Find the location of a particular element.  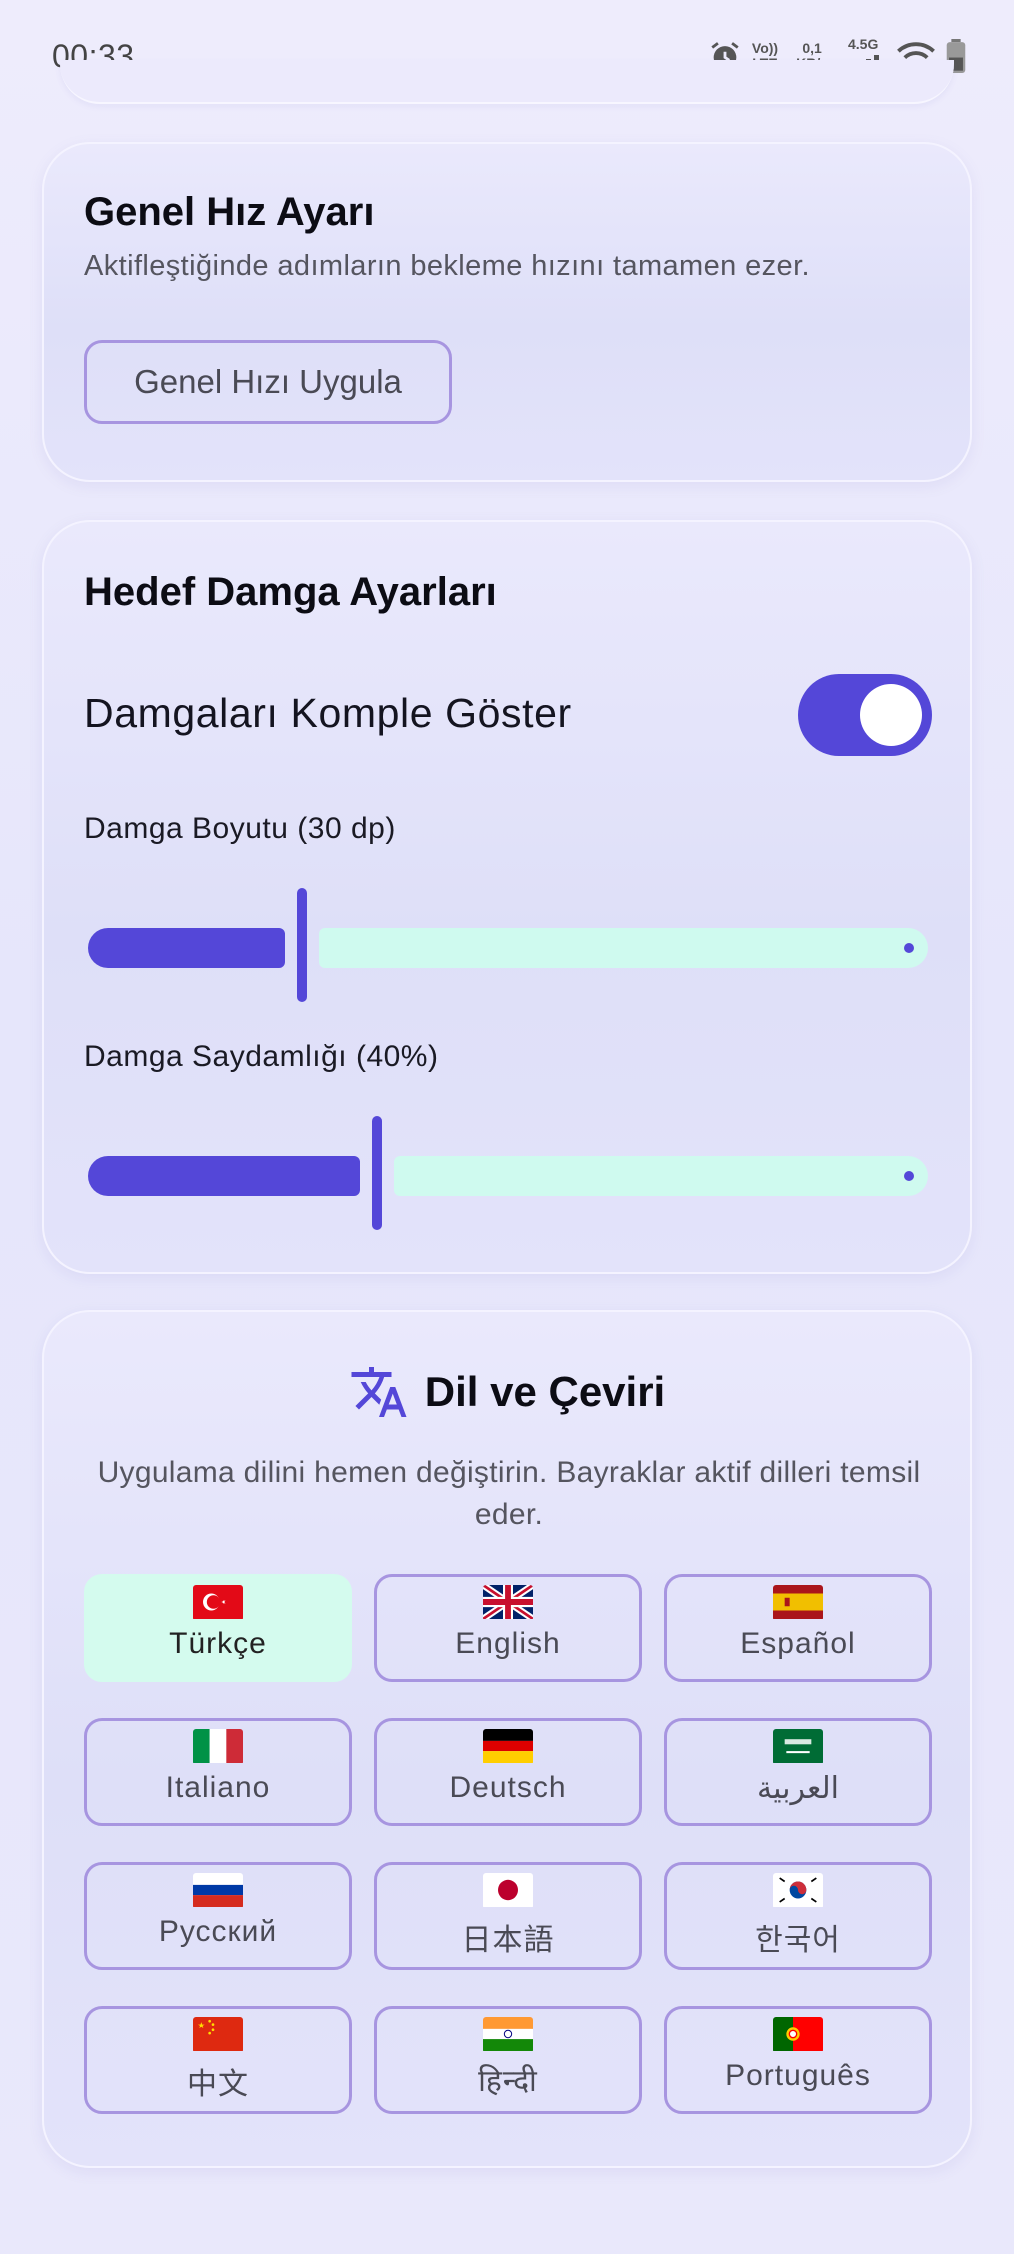

language-button-russia: Русский is located at coordinates (218, 1916).